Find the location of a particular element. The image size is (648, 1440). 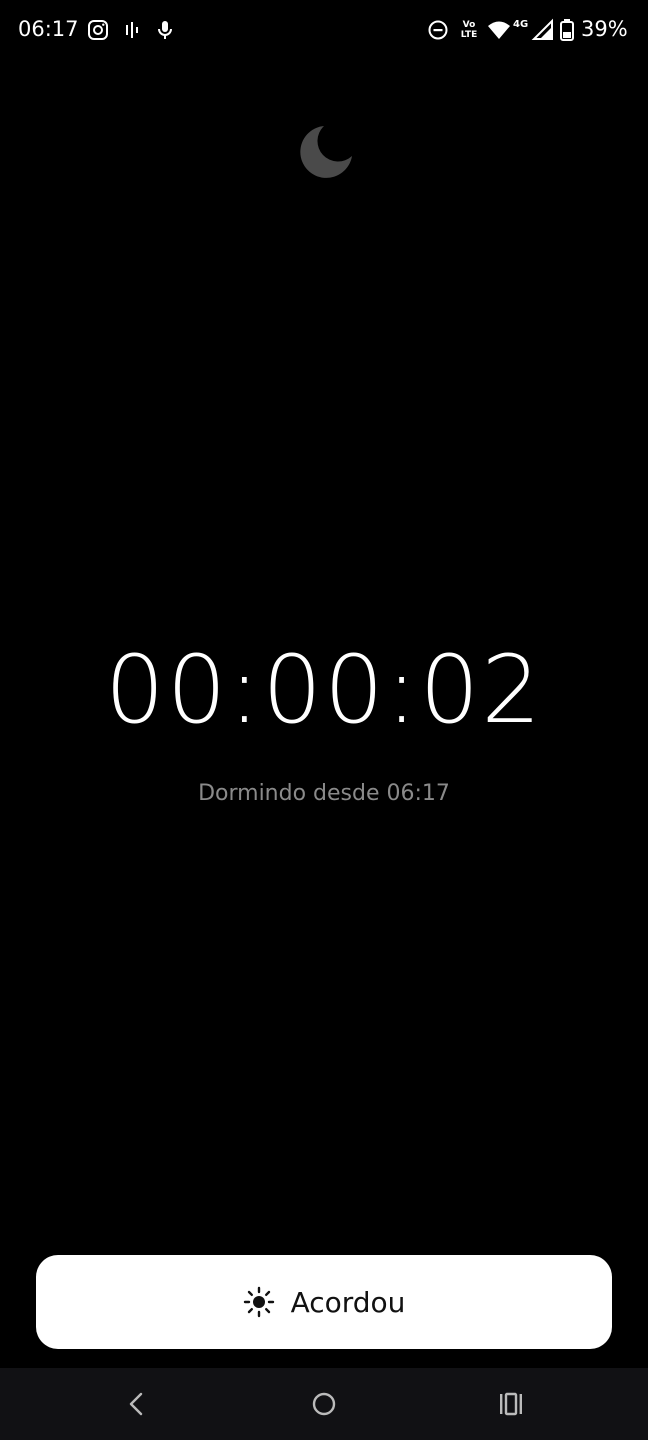

wake-up-button: Acordou is located at coordinates (324, 1302).